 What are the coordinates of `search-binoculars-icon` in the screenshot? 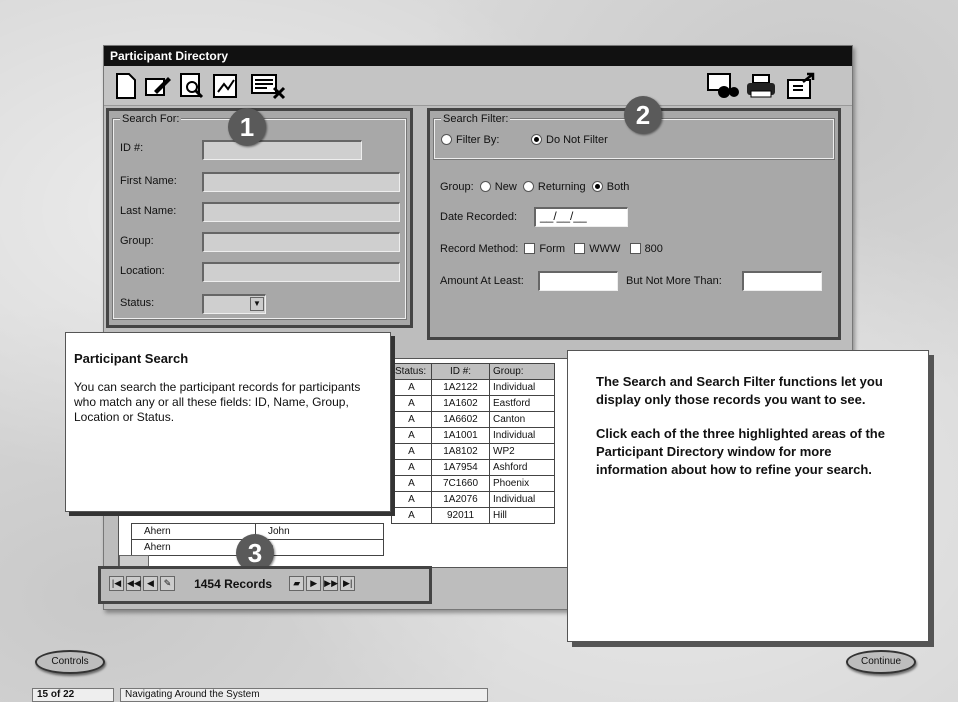 It's located at (723, 86).